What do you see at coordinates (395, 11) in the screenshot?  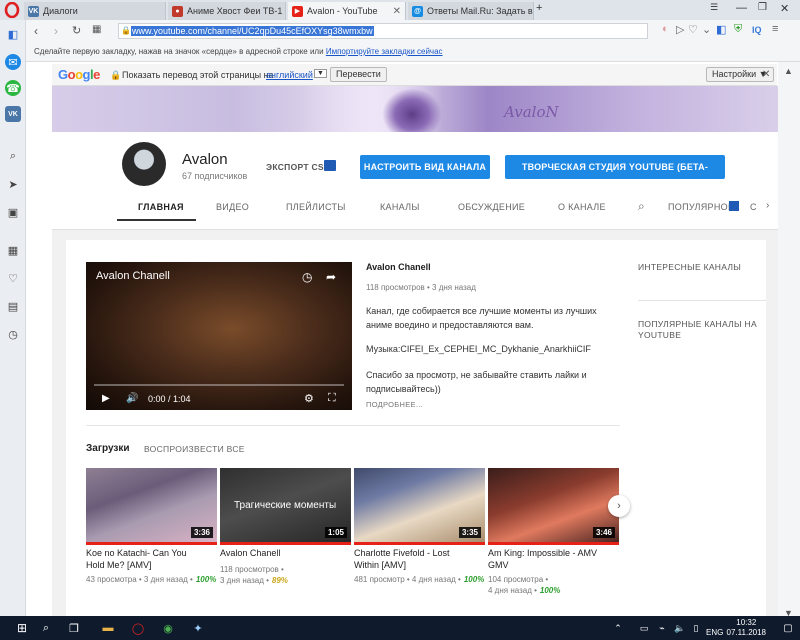 I see `close-tab-icon: ✕` at bounding box center [395, 11].